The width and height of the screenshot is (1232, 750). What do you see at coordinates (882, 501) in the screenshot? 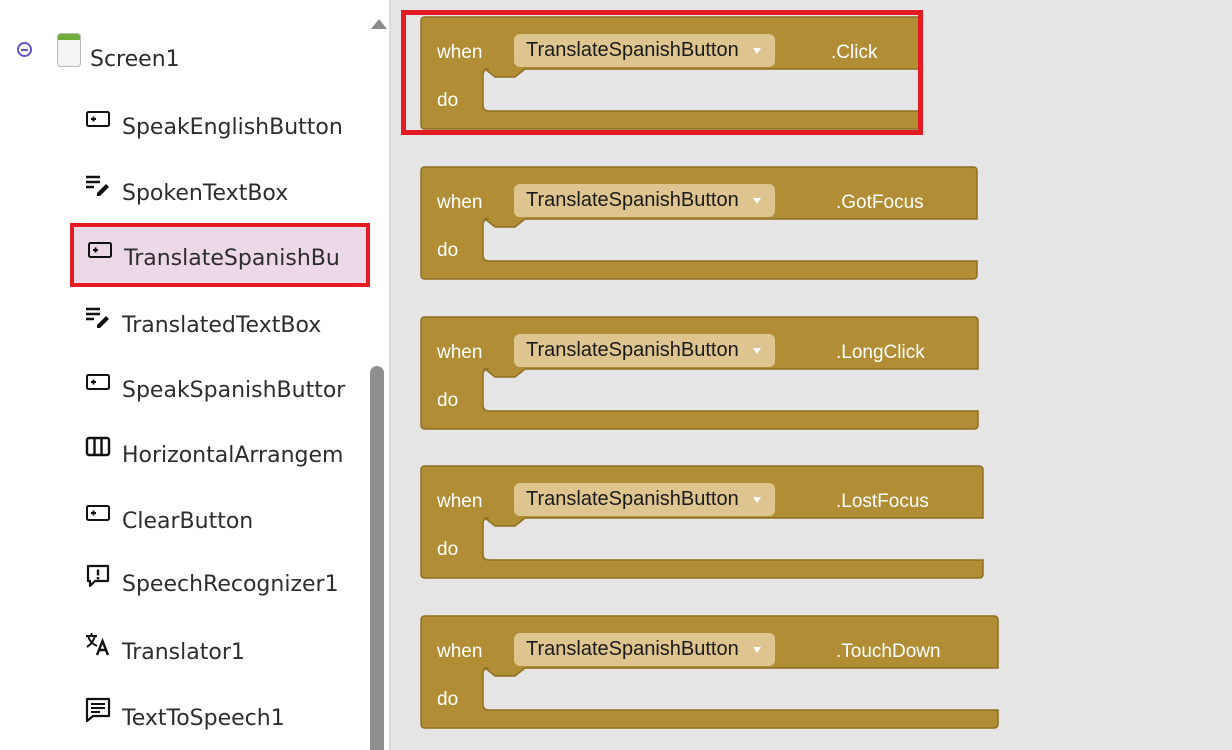
I see `event-name-label: .LostFocus` at bounding box center [882, 501].